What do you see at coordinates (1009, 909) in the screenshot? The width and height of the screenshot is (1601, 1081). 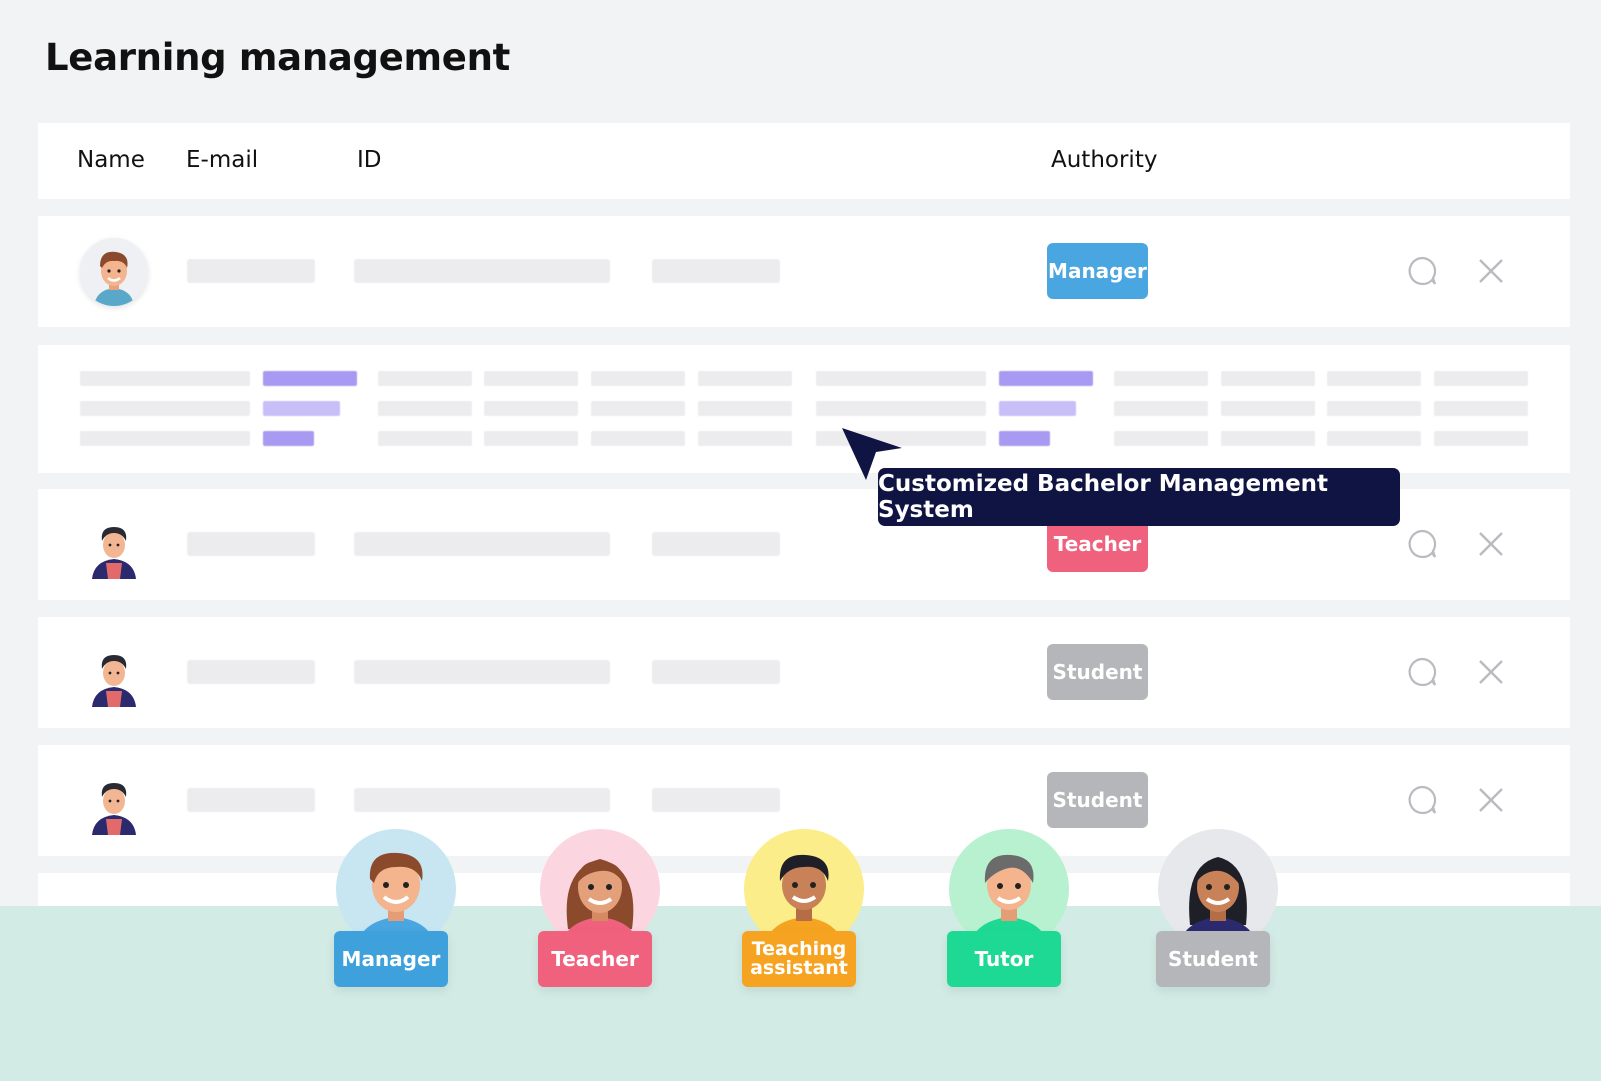 I see `role-tutor: Tutor` at bounding box center [1009, 909].